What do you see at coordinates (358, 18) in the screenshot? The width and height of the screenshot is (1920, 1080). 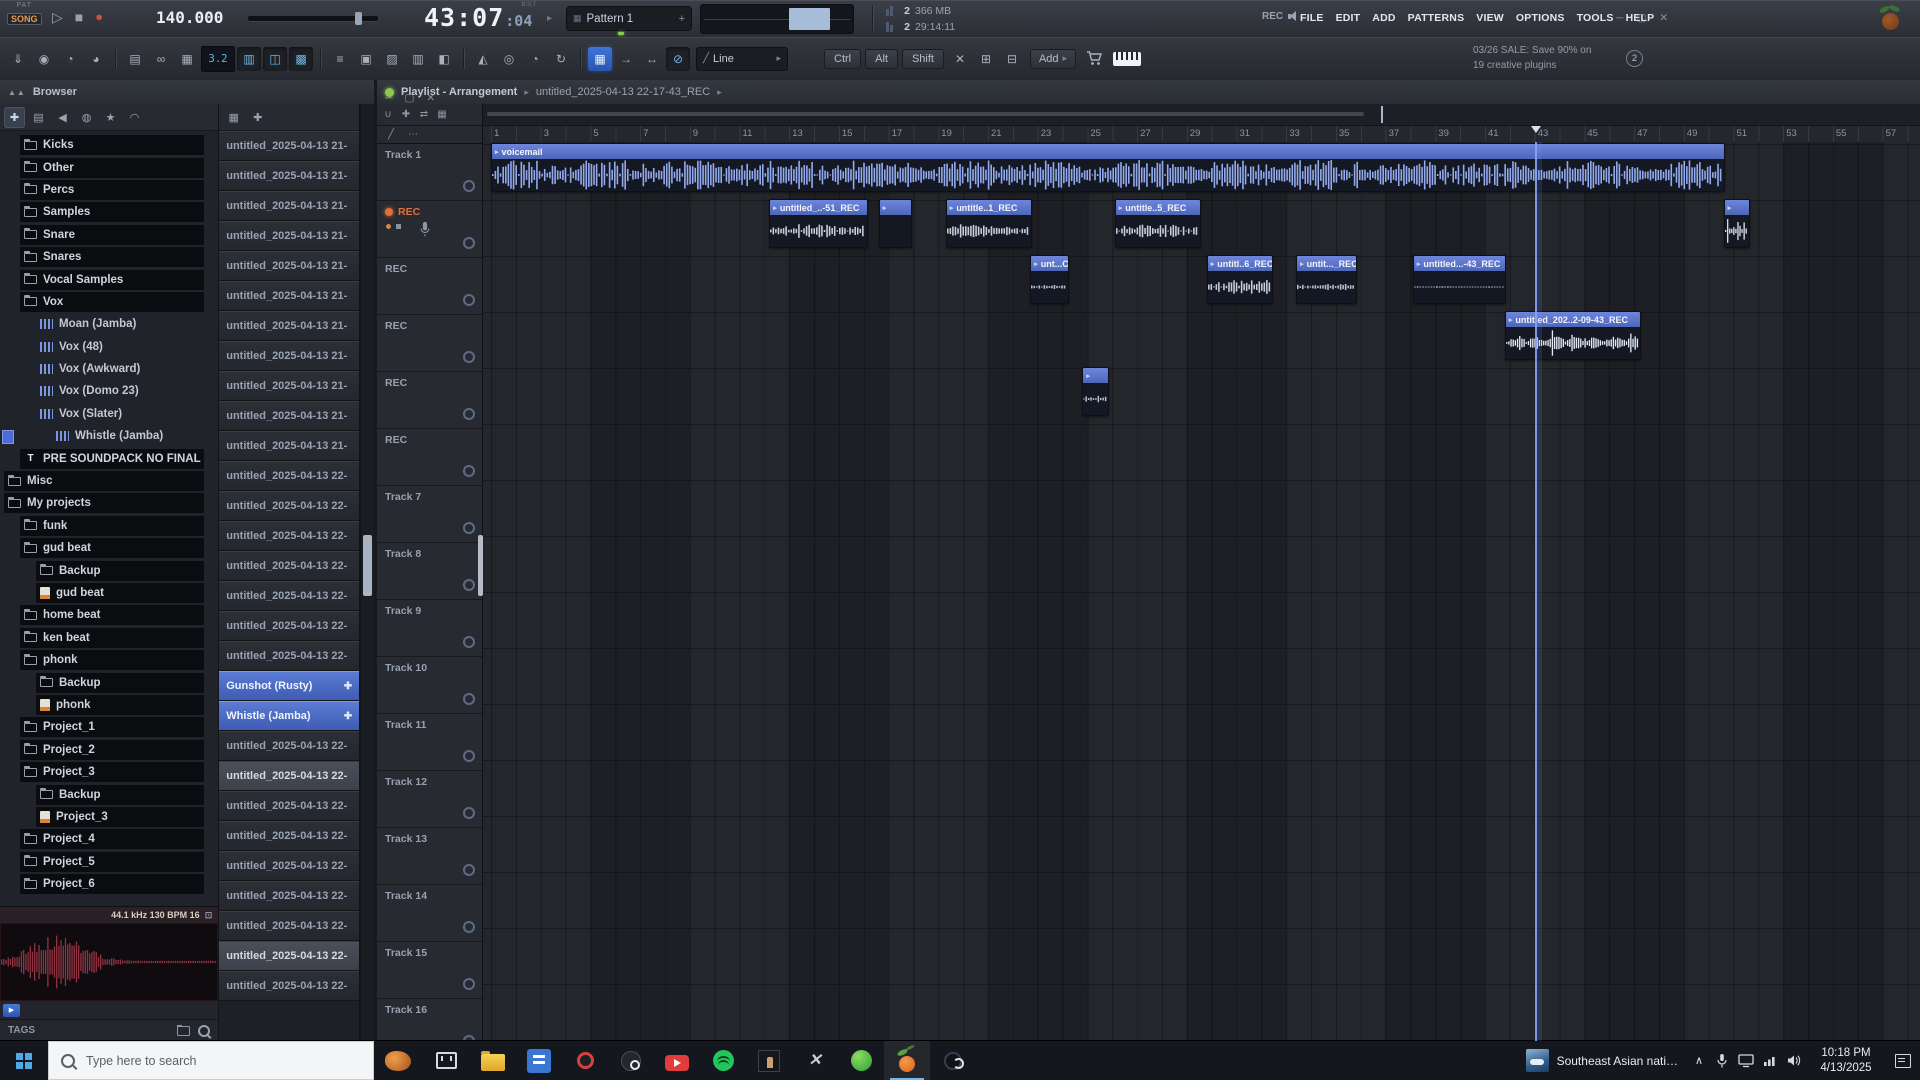 I see `shuttle-thumb` at bounding box center [358, 18].